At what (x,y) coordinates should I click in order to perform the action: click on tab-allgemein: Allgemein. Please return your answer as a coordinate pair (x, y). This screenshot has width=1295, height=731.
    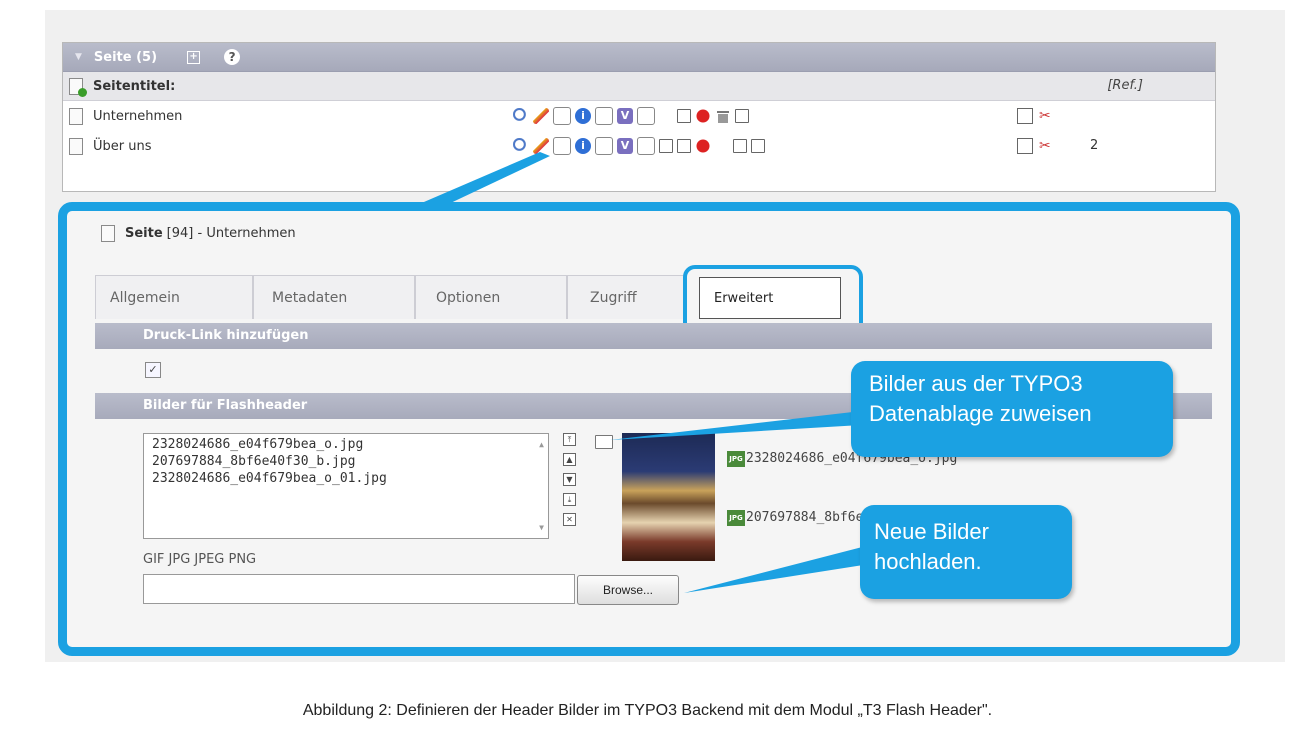
    Looking at the image, I should click on (174, 297).